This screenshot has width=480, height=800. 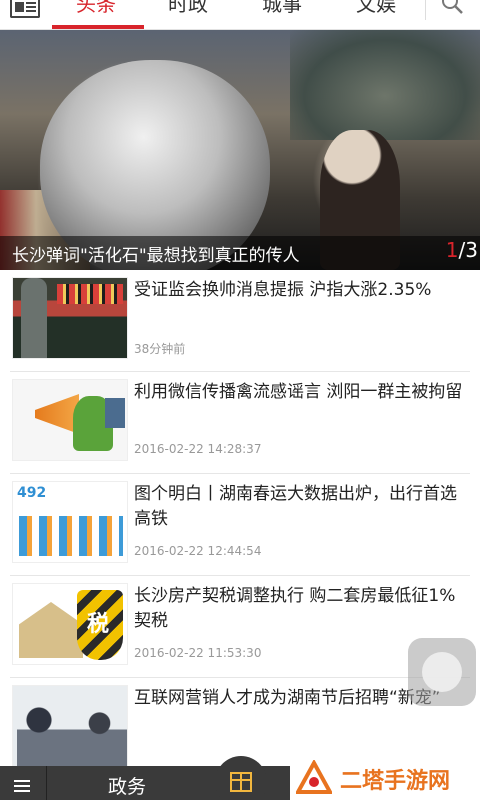 What do you see at coordinates (295, 506) in the screenshot?
I see `news-title: 图个明白丨湖南春运大数据出炉，出行首选高铁` at bounding box center [295, 506].